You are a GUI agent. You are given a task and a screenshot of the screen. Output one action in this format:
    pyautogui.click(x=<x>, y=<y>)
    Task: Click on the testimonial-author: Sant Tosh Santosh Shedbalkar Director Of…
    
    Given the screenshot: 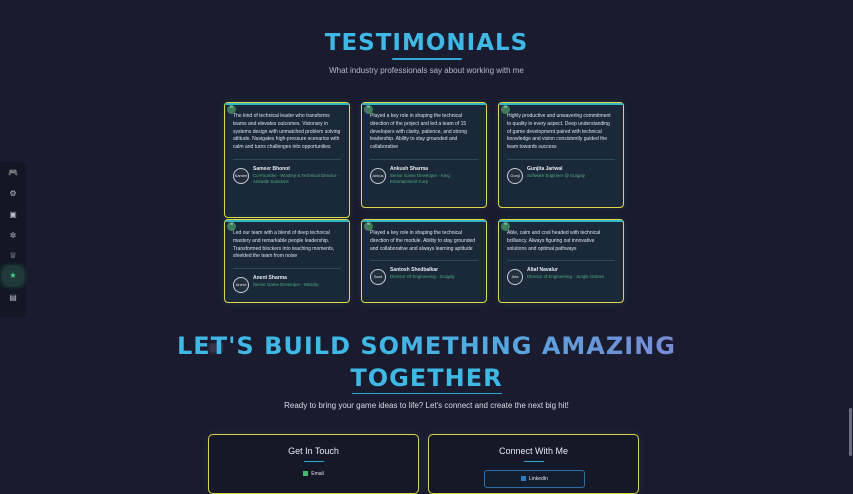 What is the action you would take?
    pyautogui.click(x=424, y=276)
    